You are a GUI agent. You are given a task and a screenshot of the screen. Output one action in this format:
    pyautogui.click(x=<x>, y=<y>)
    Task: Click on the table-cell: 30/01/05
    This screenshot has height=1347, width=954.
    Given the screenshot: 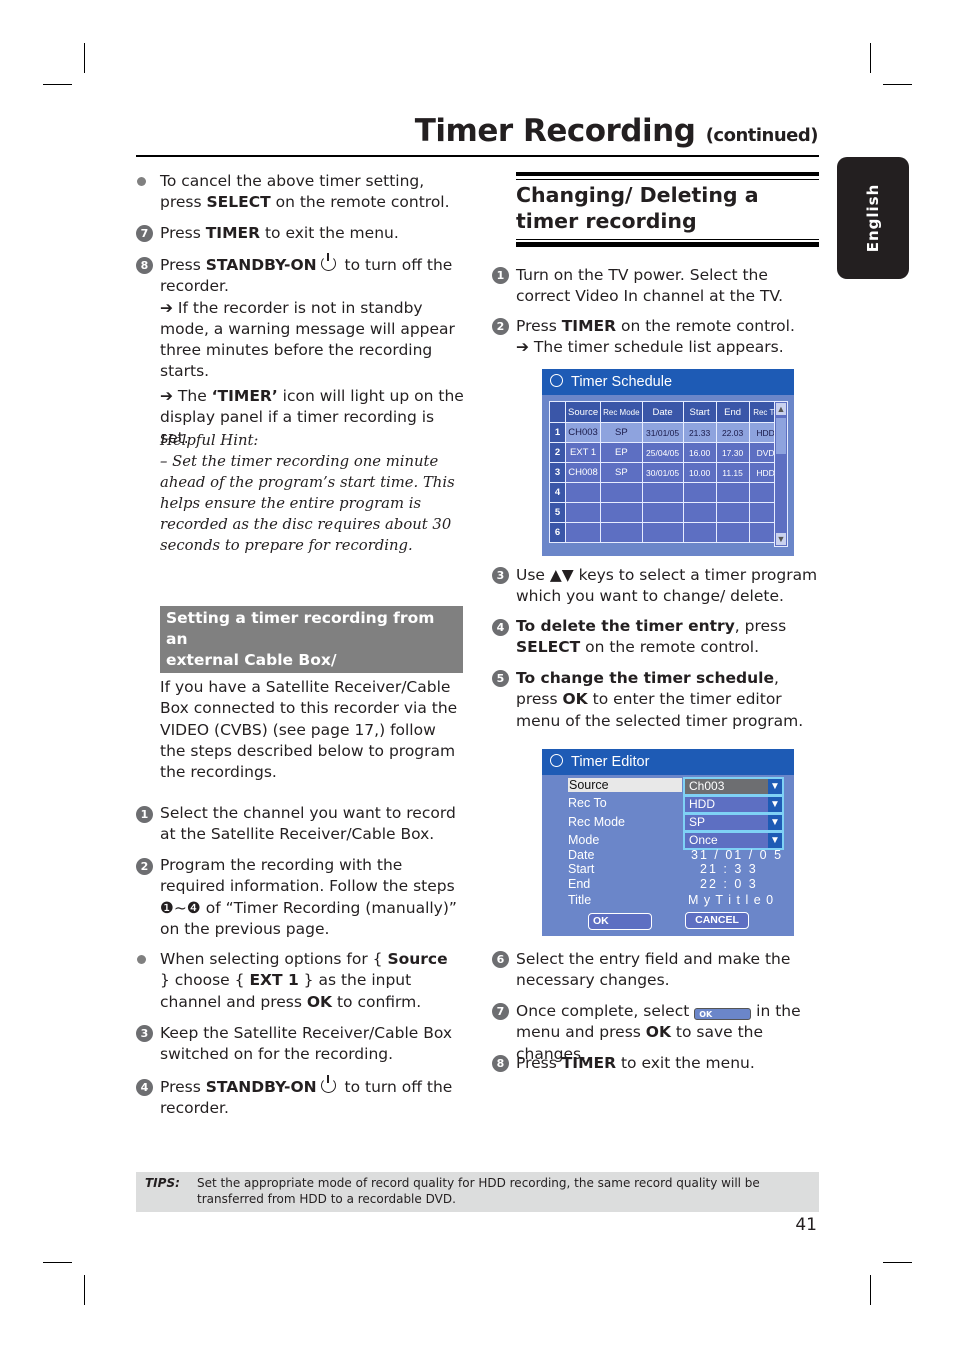 What is the action you would take?
    pyautogui.click(x=662, y=472)
    